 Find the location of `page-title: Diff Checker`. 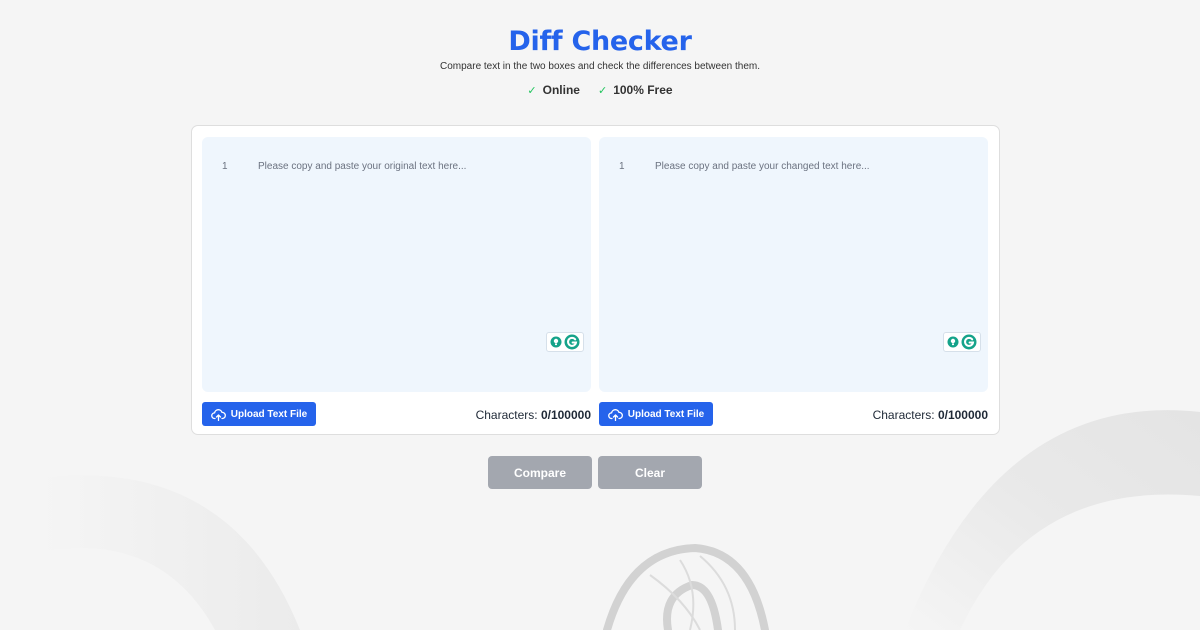

page-title: Diff Checker is located at coordinates (600, 41).